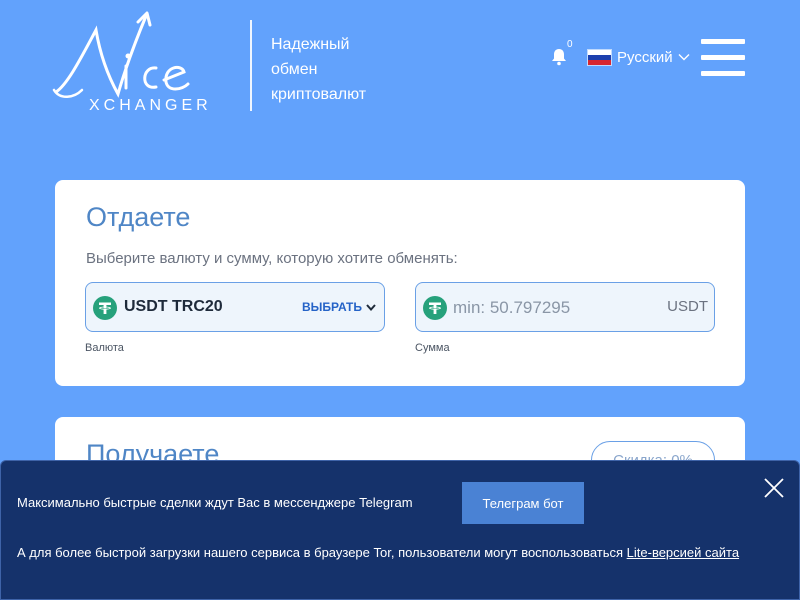 The image size is (800, 600). Describe the element at coordinates (331, 307) in the screenshot. I see `choose-label: ВЫБРАТЬ` at that location.